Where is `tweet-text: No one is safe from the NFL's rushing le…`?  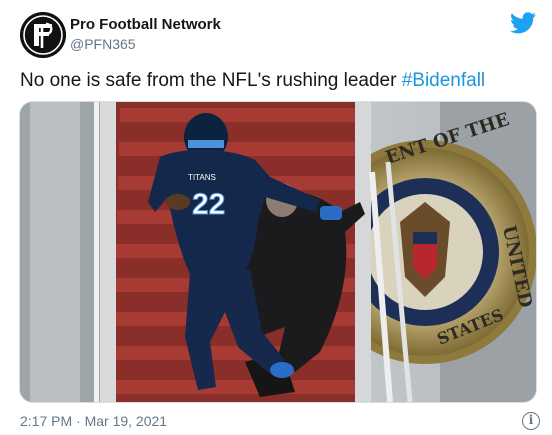 tweet-text: No one is safe from the NFL's rushing le… is located at coordinates (280, 81).